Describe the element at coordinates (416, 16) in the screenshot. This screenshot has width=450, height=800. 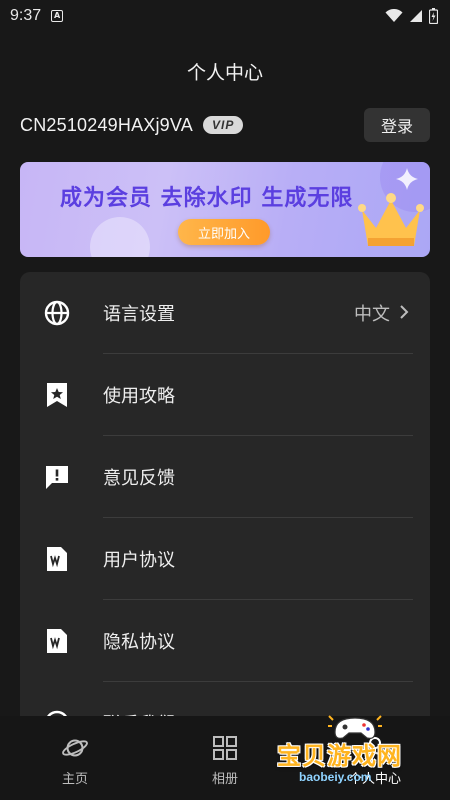
I see `signal-icon` at that location.